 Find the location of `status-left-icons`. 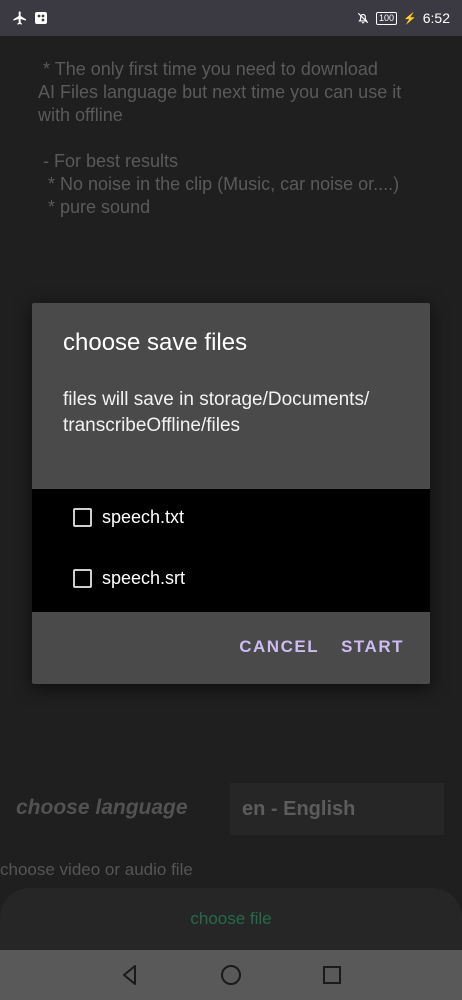

status-left-icons is located at coordinates (30, 18).